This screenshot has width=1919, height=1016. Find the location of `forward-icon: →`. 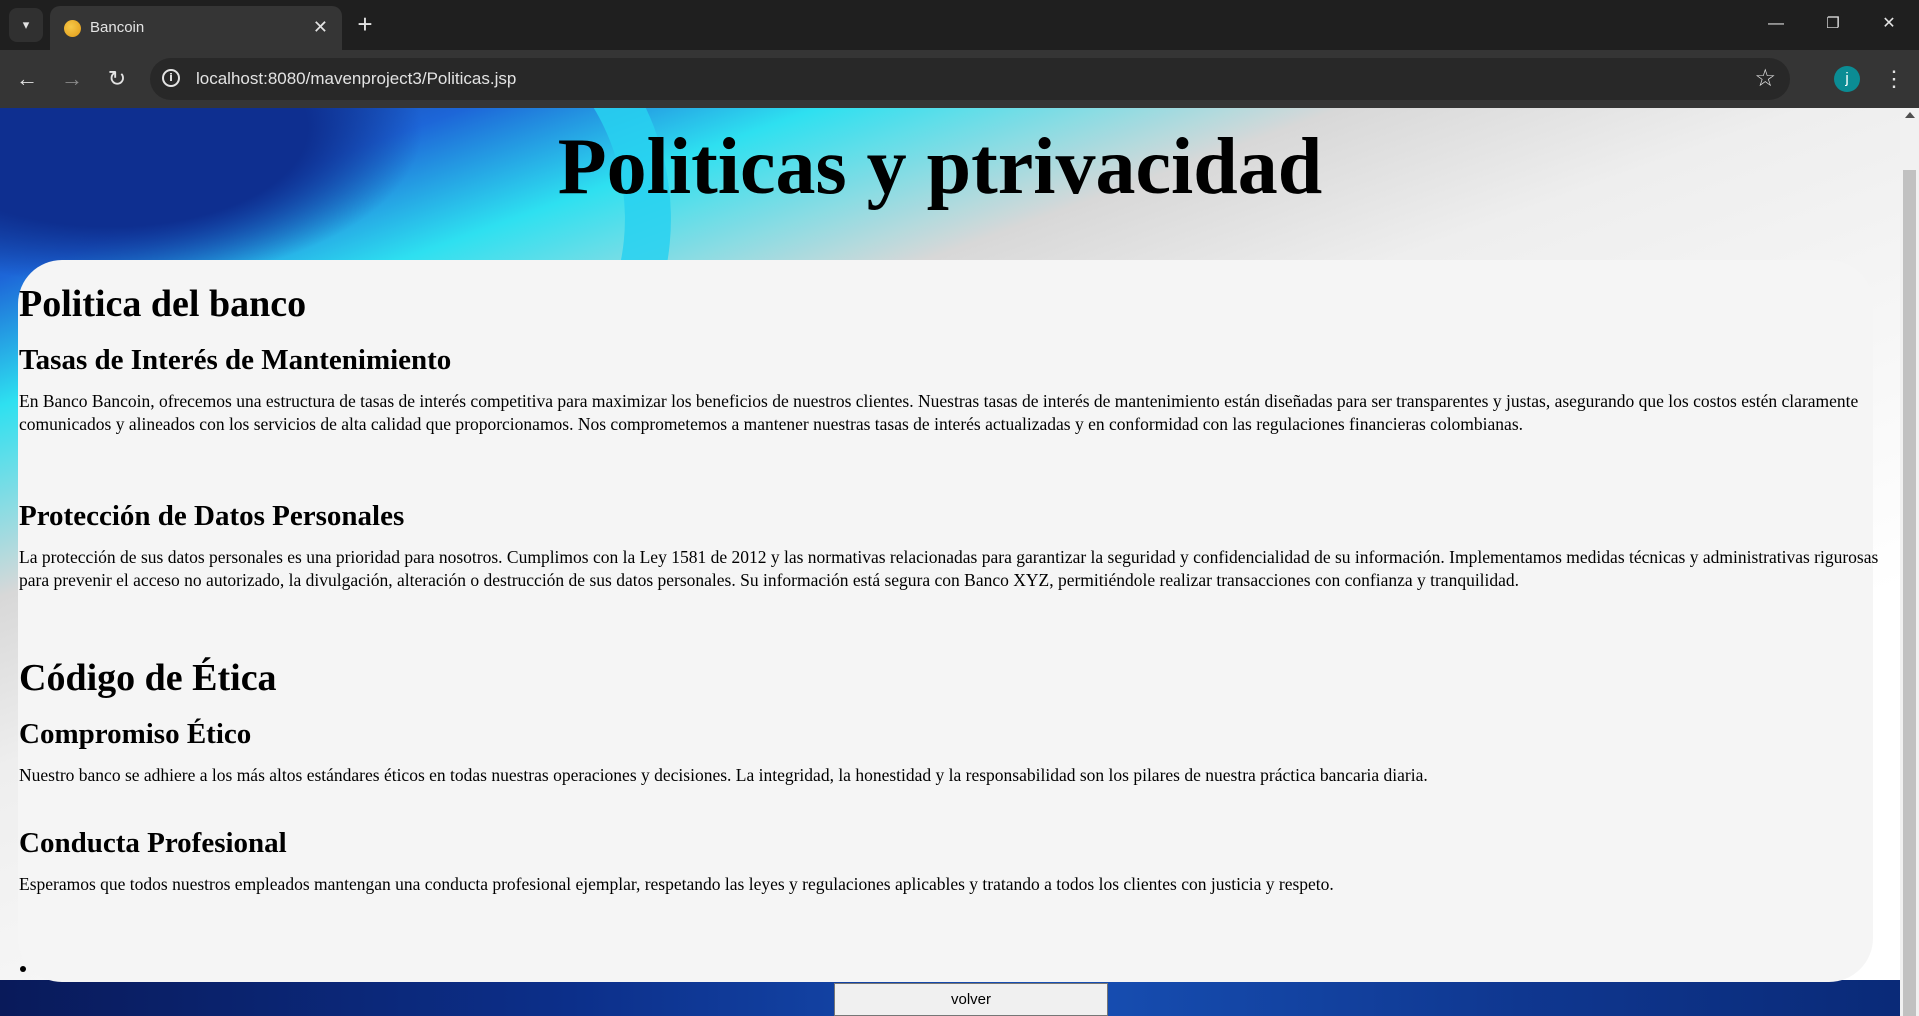

forward-icon: → is located at coordinates (72, 79).